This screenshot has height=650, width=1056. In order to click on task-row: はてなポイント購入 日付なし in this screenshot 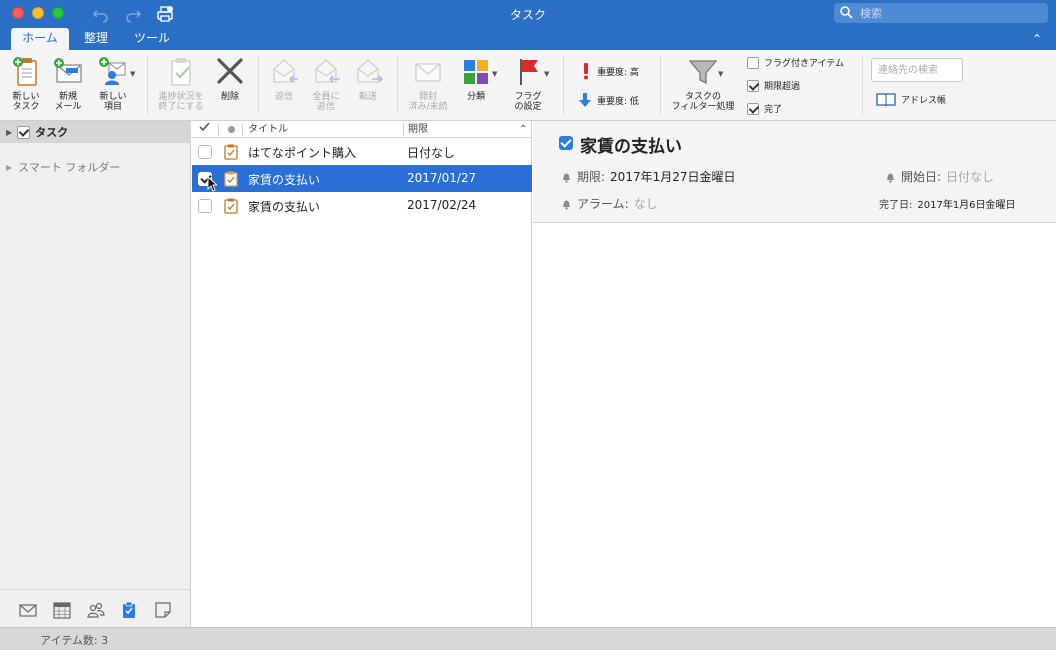, I will do `click(362, 151)`.